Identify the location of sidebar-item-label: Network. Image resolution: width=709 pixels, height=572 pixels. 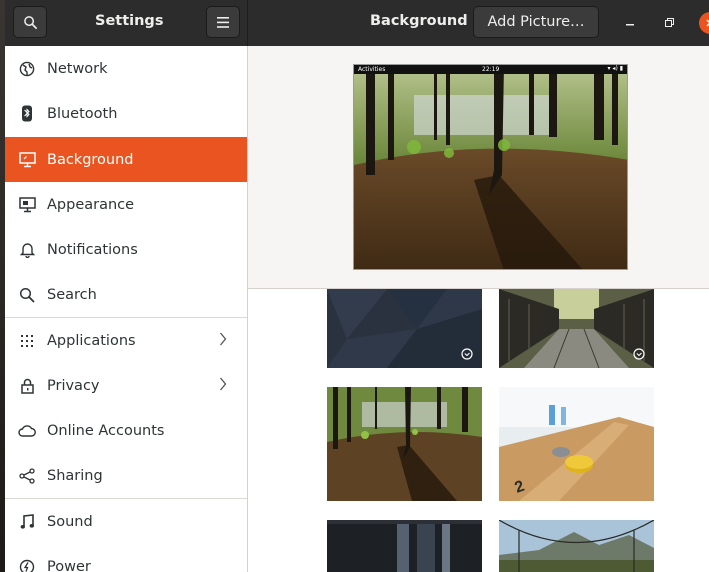
(77, 68).